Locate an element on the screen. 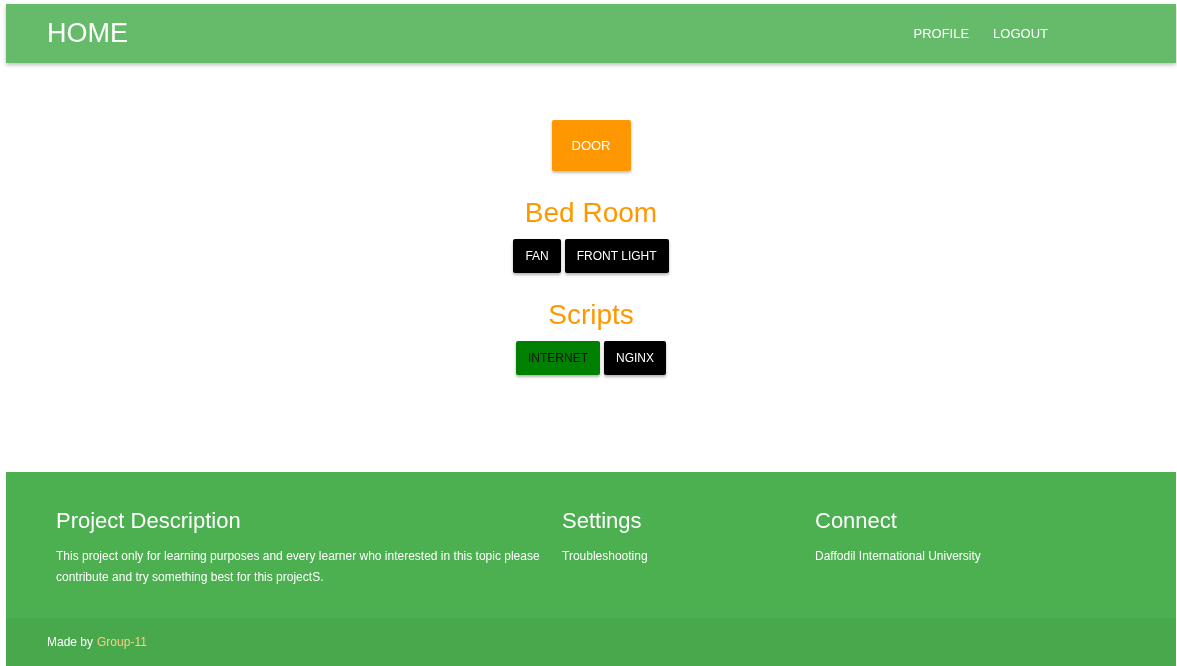 This screenshot has width=1177, height=666. toggle-button: NGINX is located at coordinates (635, 358).